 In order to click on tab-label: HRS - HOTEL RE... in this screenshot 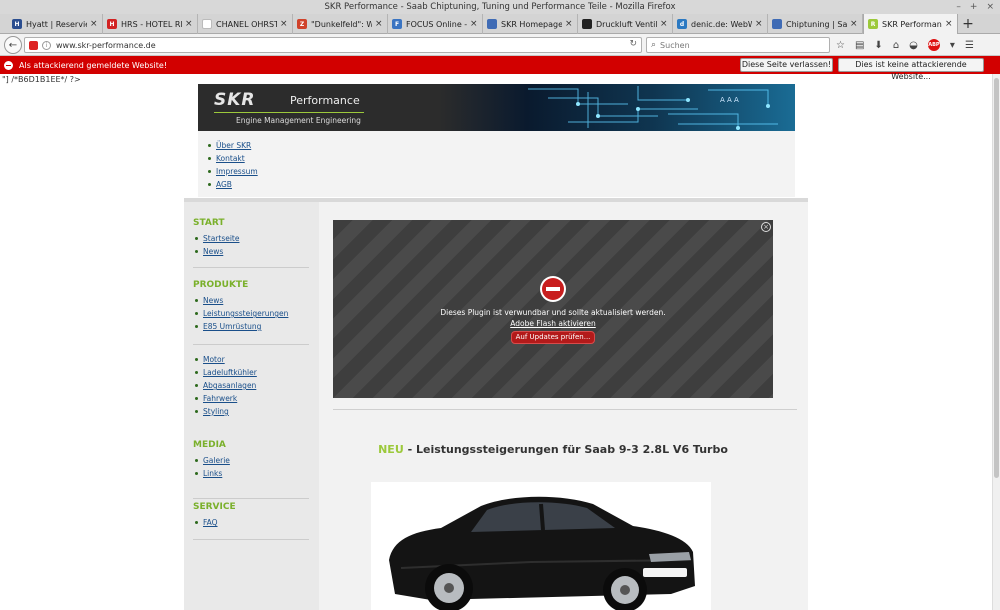, I will do `click(151, 24)`.